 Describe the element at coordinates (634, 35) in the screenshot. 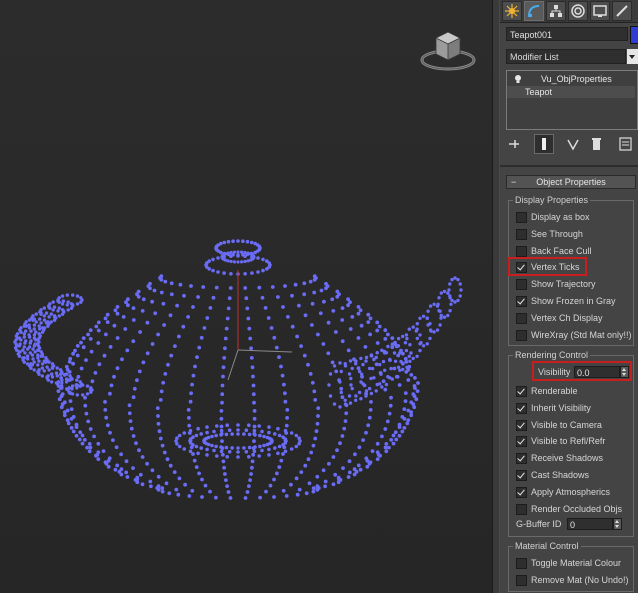

I see `object-color-swatch` at that location.